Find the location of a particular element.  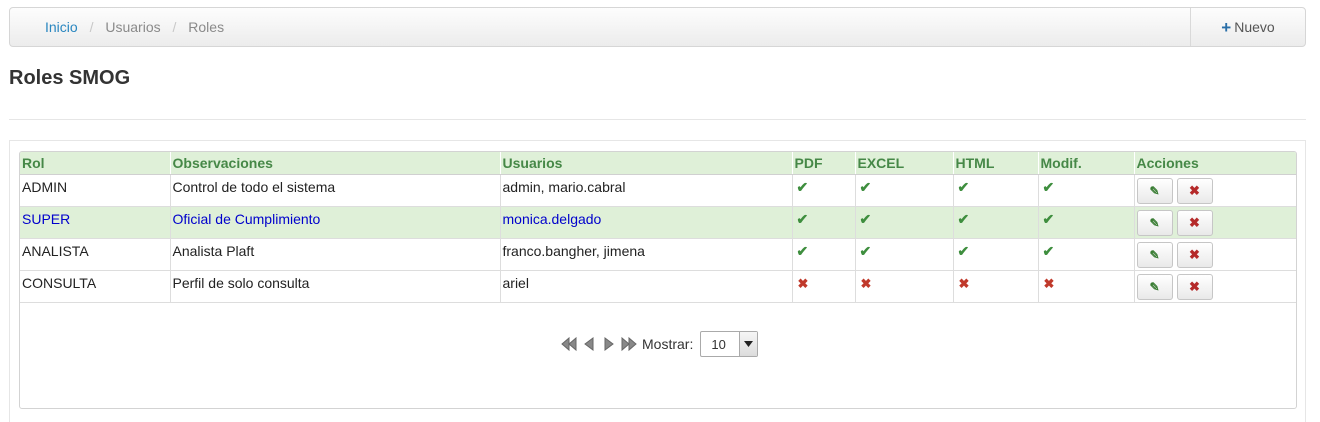

first-page-icon is located at coordinates (569, 344).